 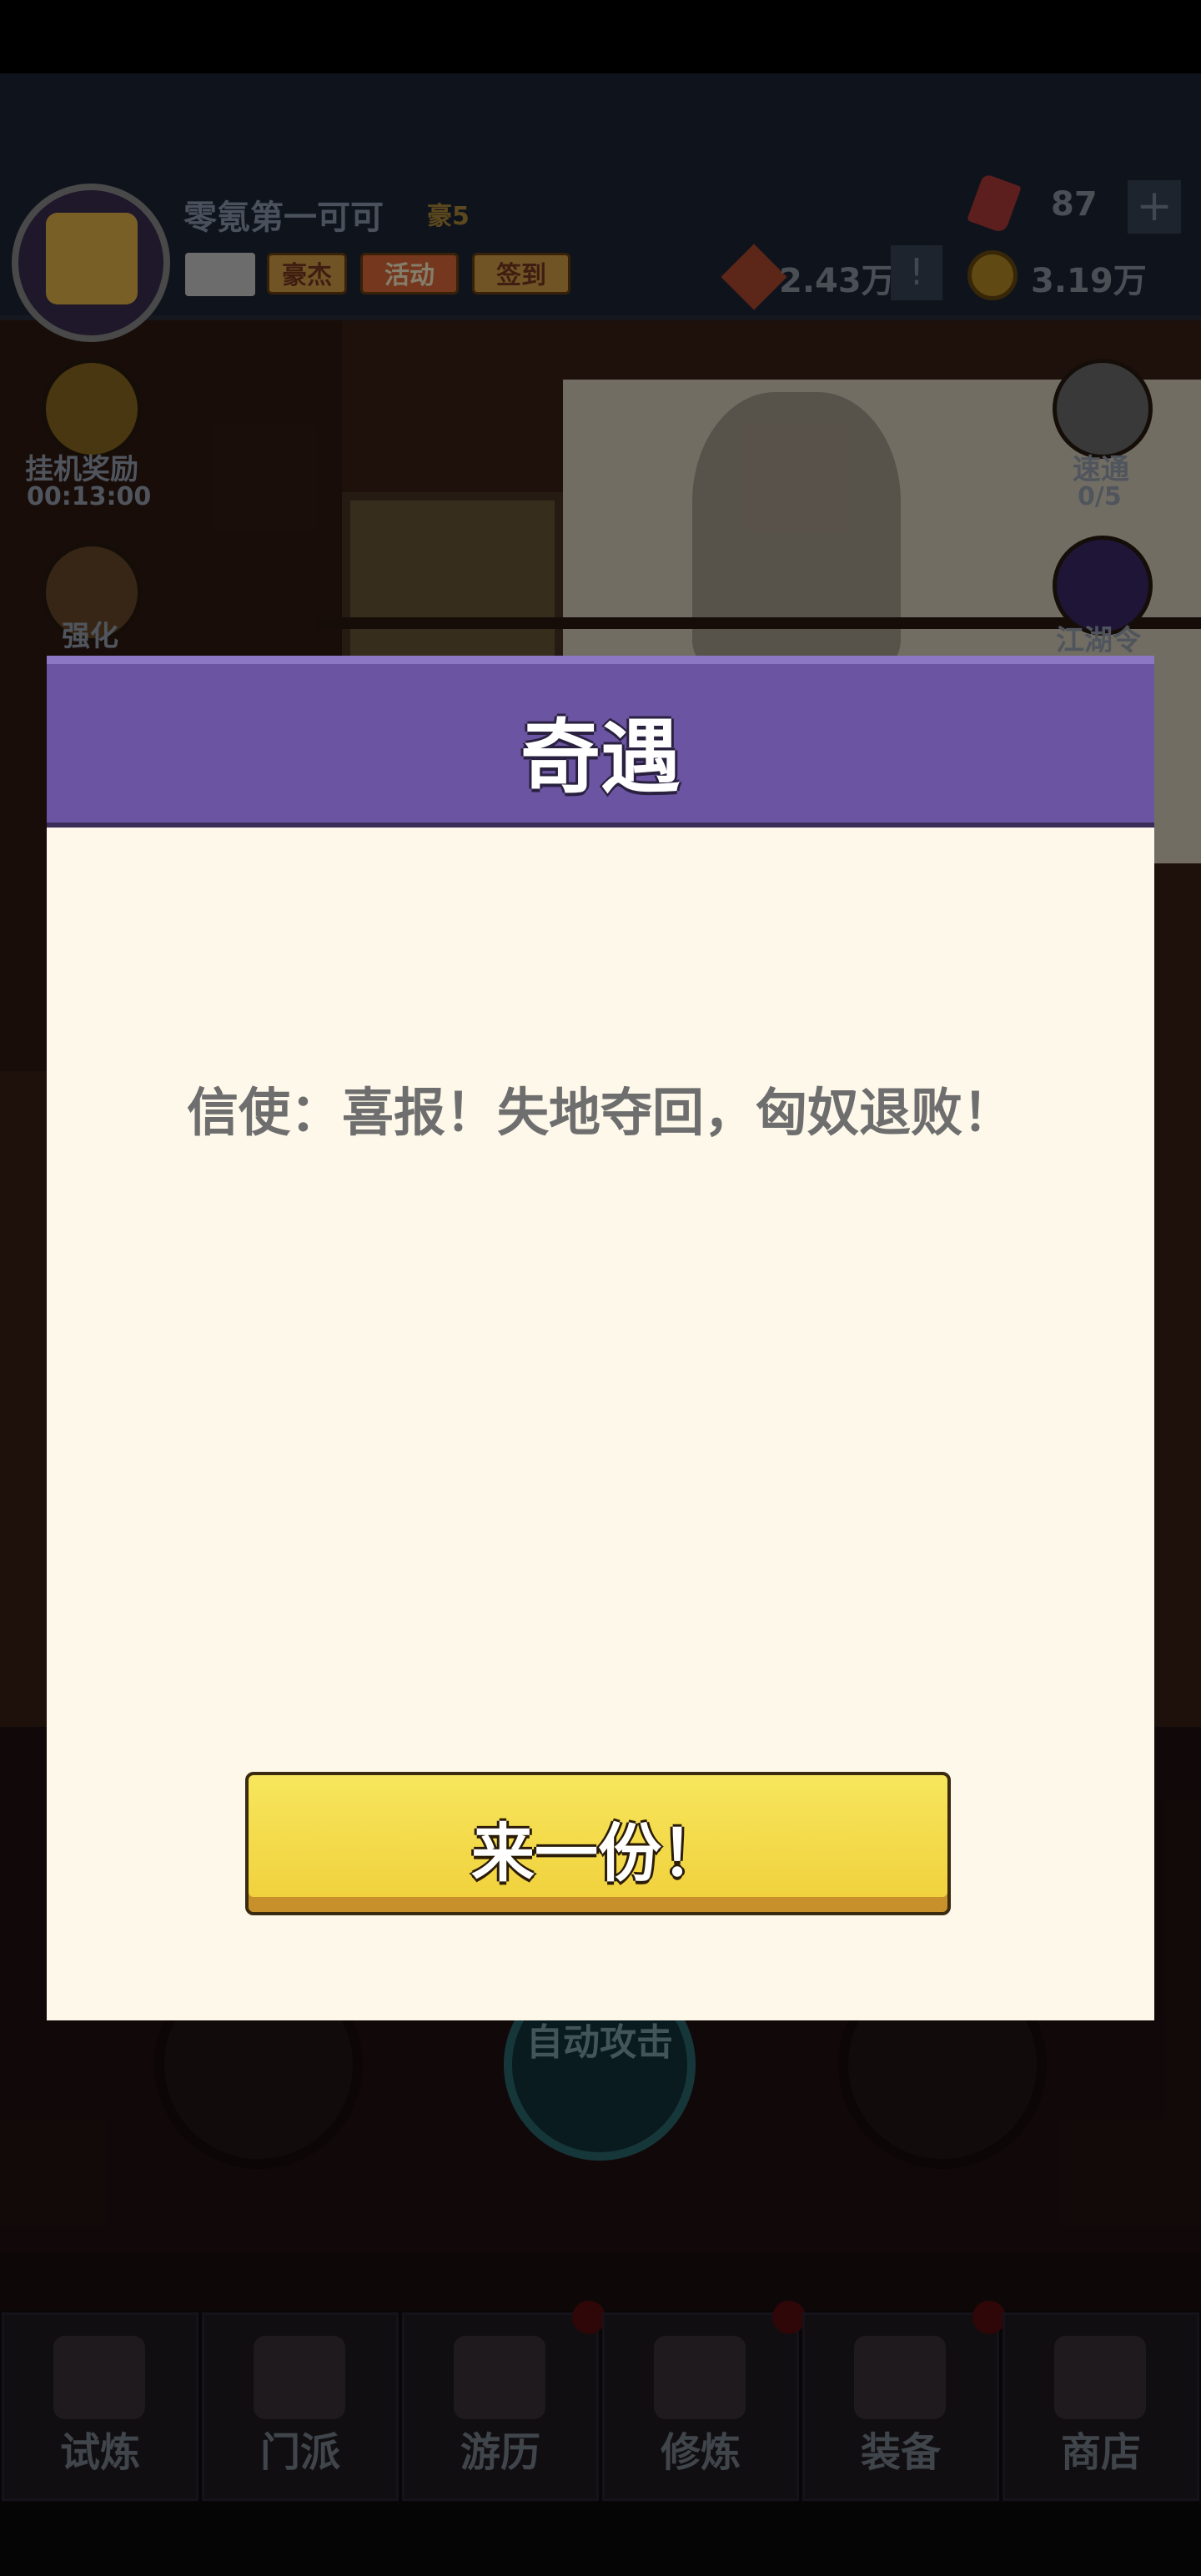 I want to click on dialog-header-highlight, so click(x=601, y=660).